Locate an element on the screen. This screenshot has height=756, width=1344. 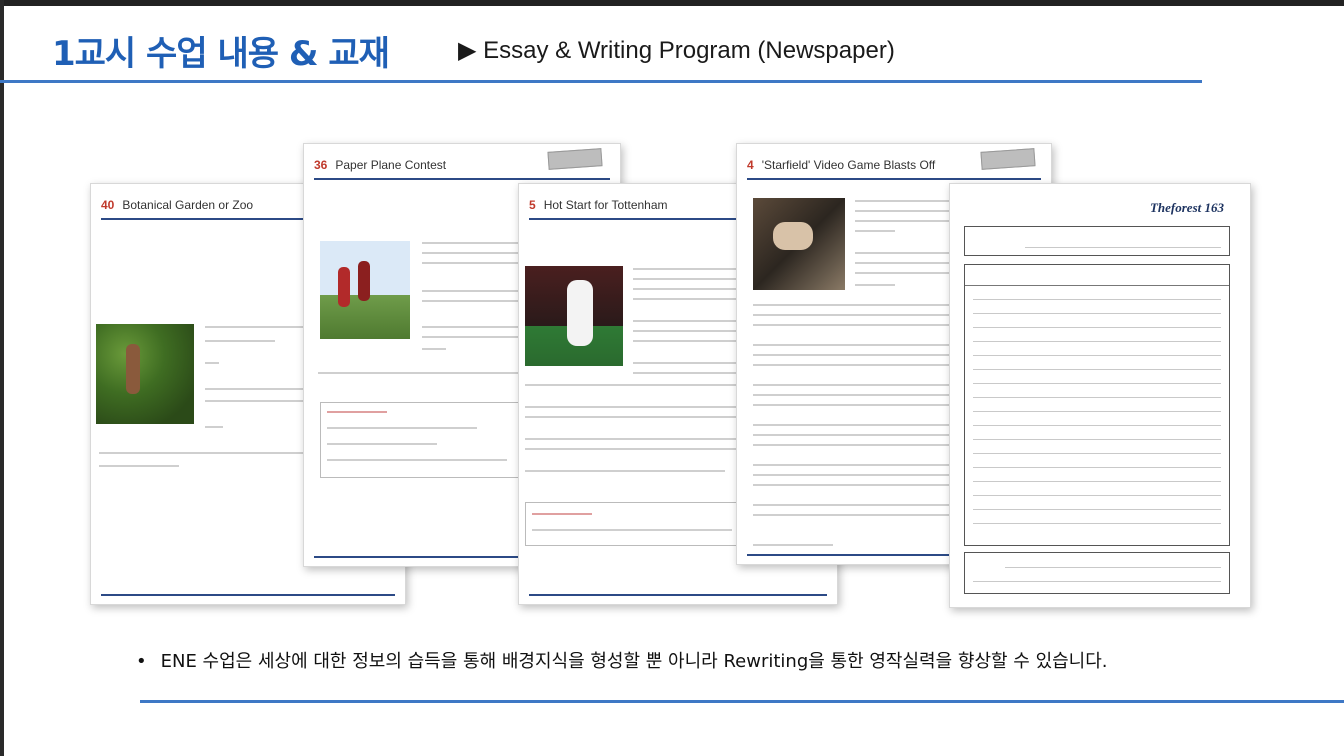
discussion-question-box is located at coordinates (420, 440).